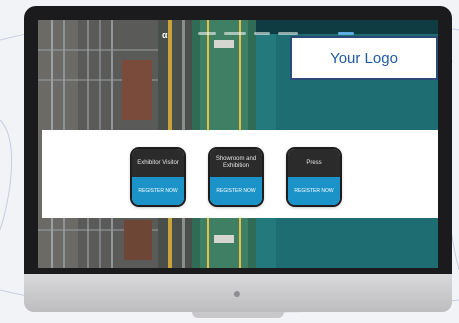 This screenshot has height=323, width=459. I want to click on card-title: Exhibitor Visitor, so click(158, 162).